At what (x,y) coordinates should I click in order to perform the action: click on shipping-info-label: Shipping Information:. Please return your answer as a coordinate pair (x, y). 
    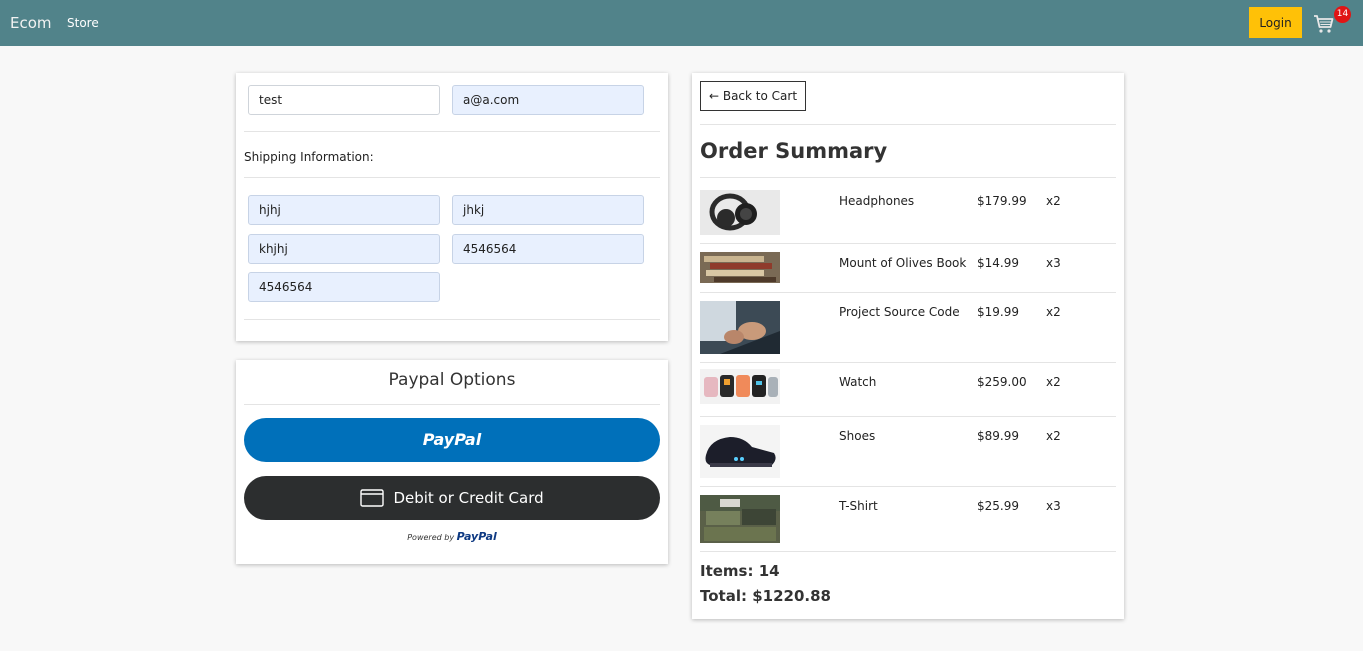
    Looking at the image, I should click on (309, 157).